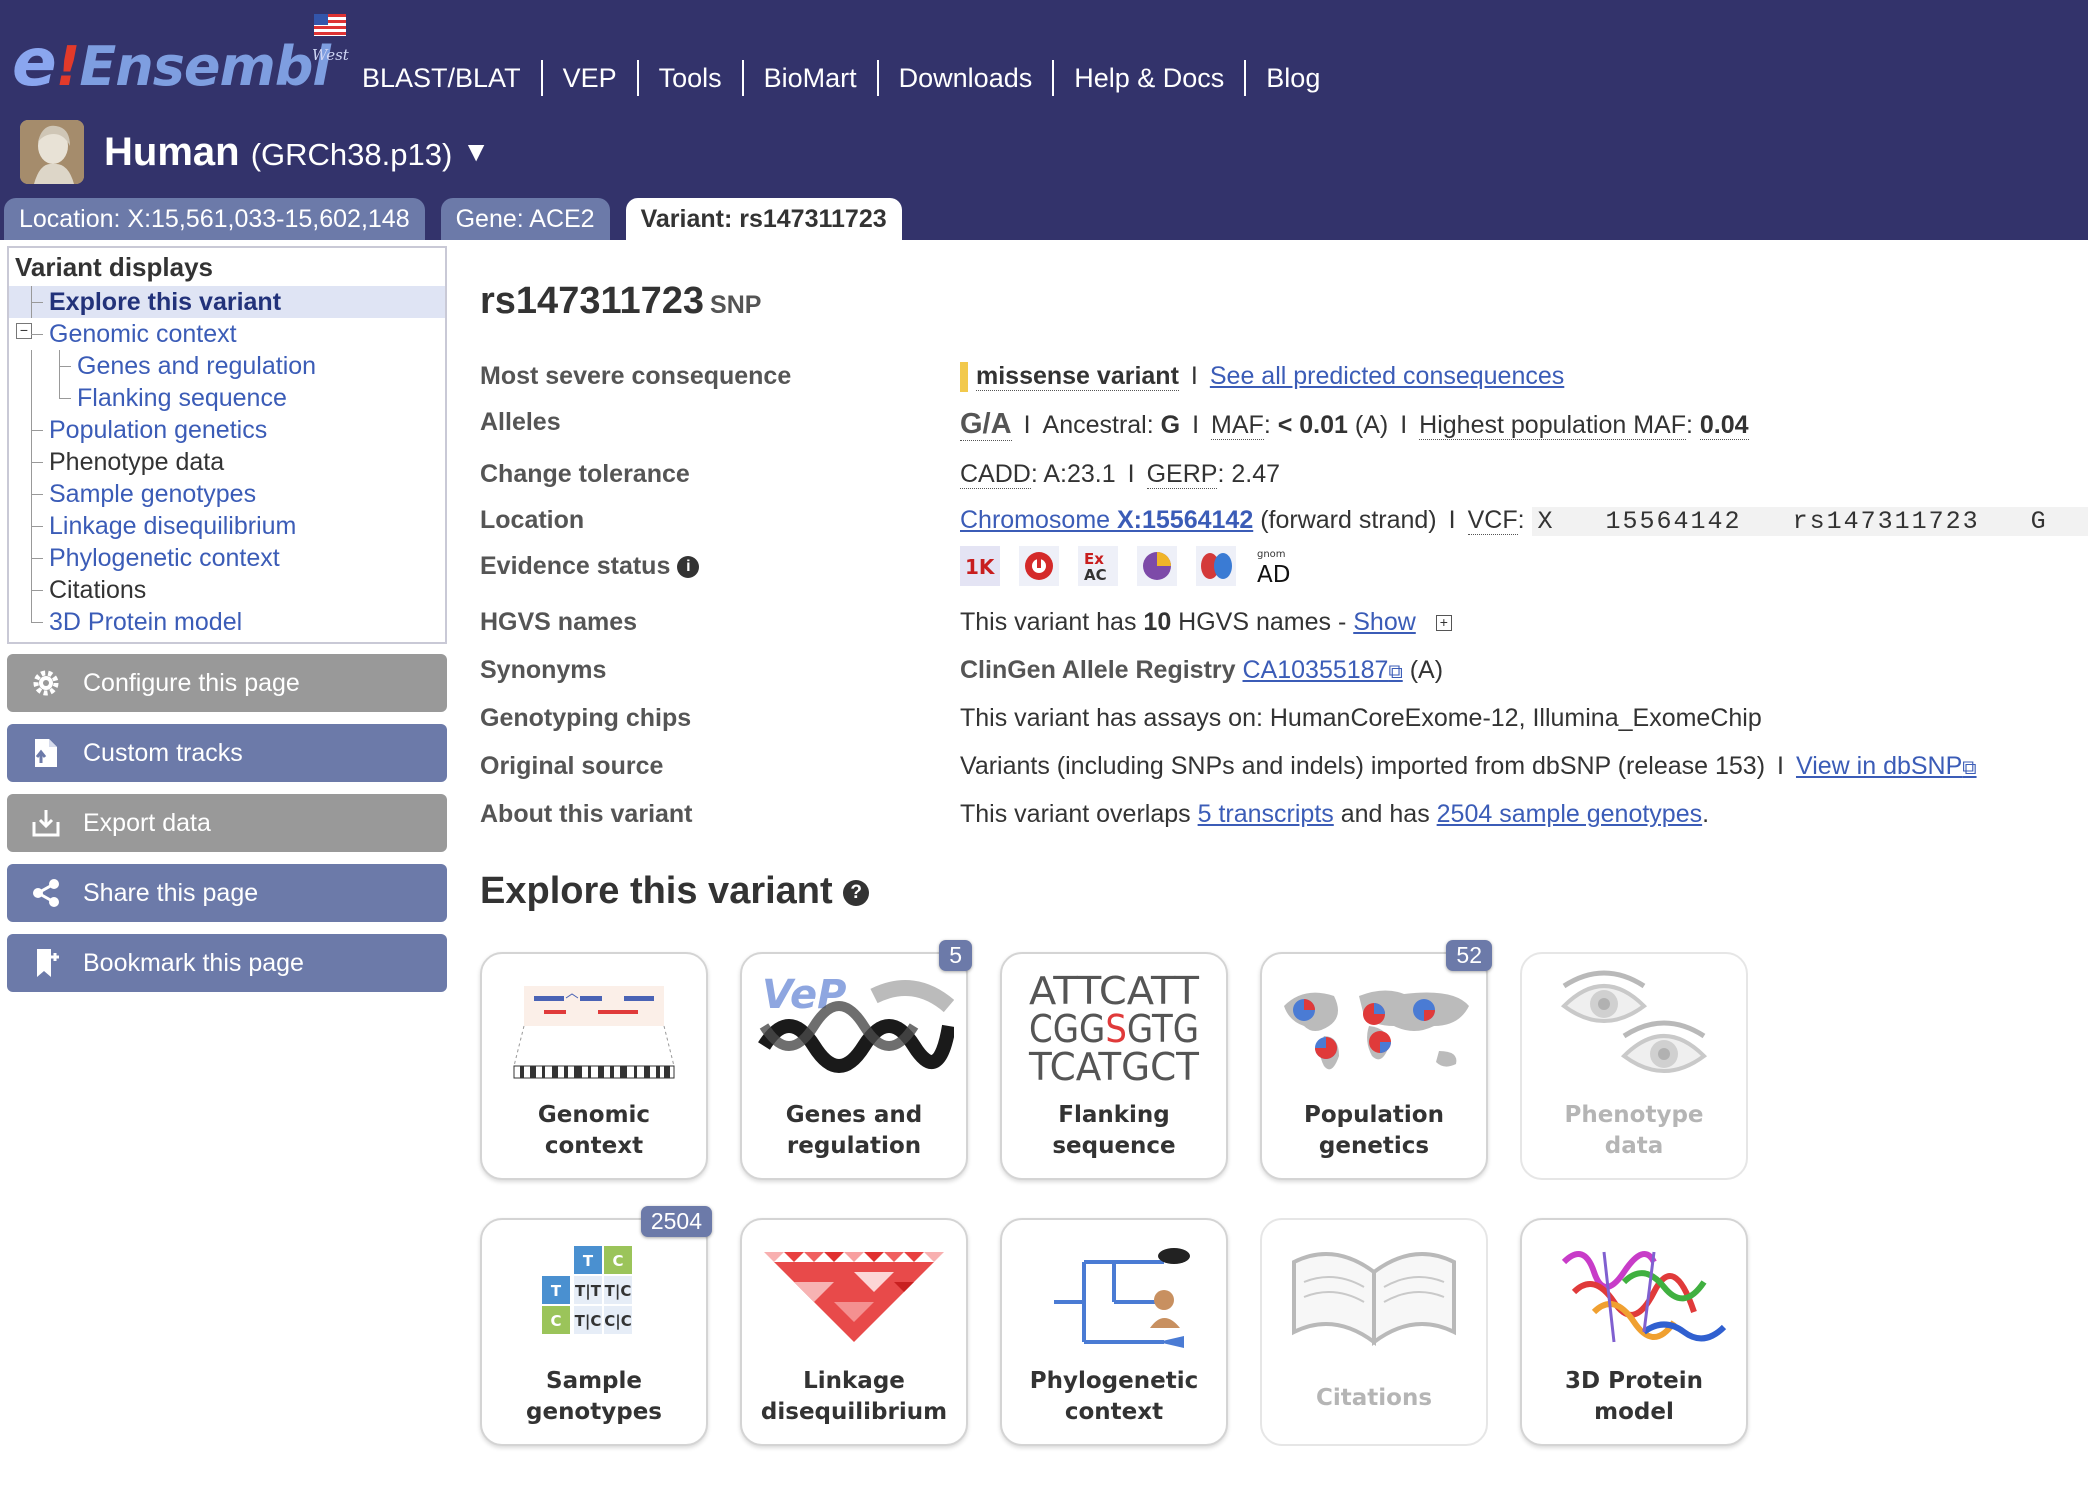  What do you see at coordinates (1157, 622) in the screenshot?
I see `hgvs-count: 10` at bounding box center [1157, 622].